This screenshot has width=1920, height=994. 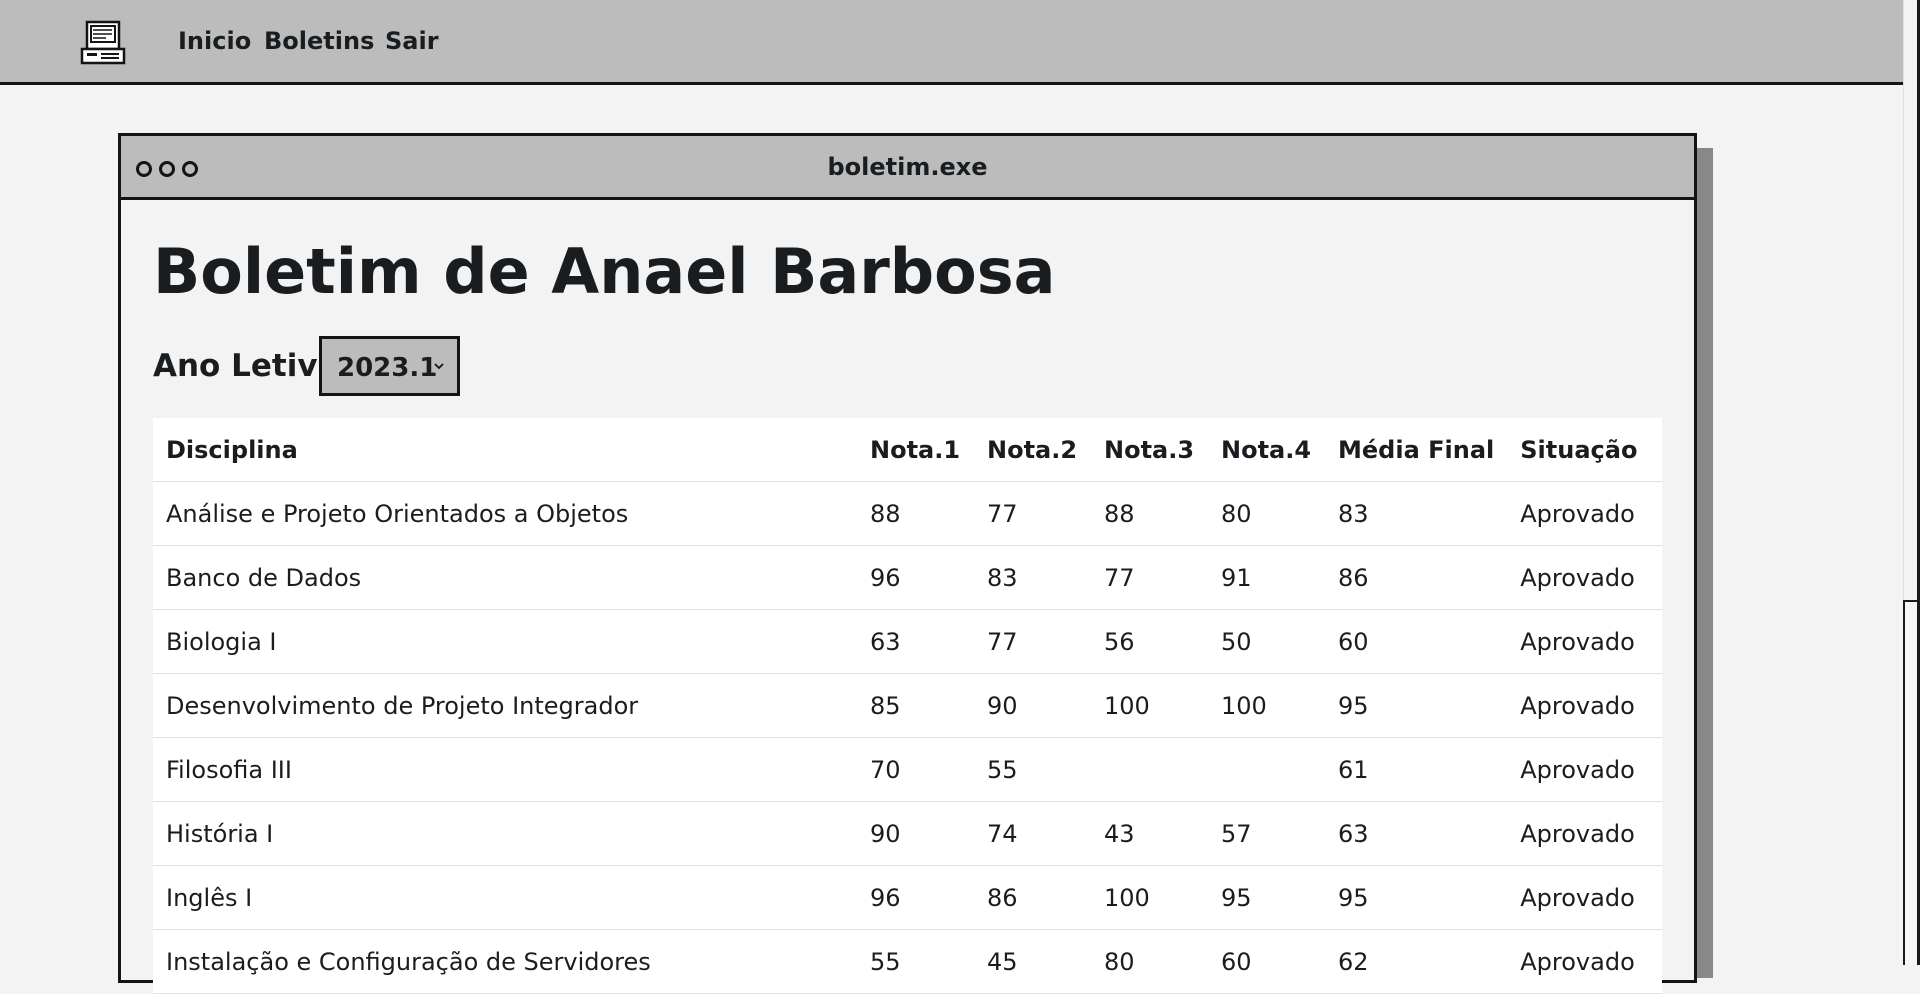 What do you see at coordinates (505, 513) in the screenshot?
I see `cell-disciplina: Análise e Projeto Orientados a Objetos` at bounding box center [505, 513].